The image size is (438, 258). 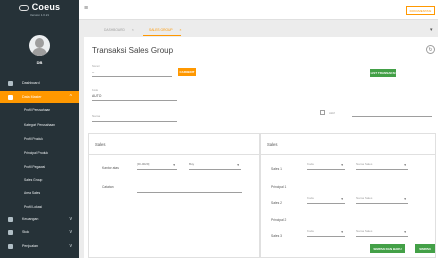 I want to click on kantor-atas-label: Kantor atas, so click(x=110, y=168).